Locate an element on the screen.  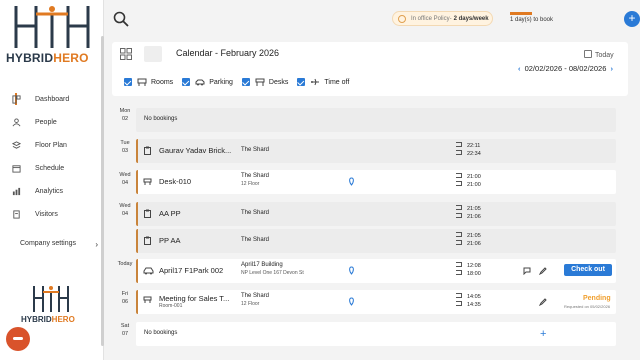
booking-name: April17 F1Park 002 is located at coordinates (191, 270).